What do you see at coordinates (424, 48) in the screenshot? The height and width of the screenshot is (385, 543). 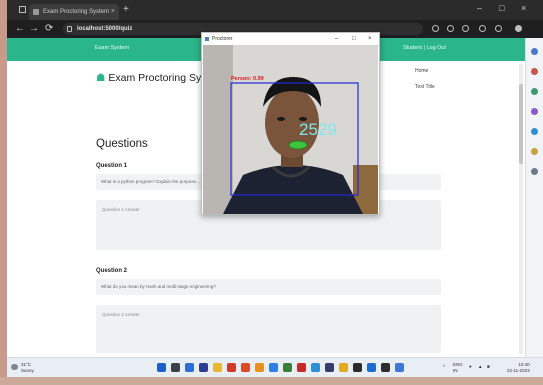 I see `navbar-user-link: Student | Log Out` at bounding box center [424, 48].